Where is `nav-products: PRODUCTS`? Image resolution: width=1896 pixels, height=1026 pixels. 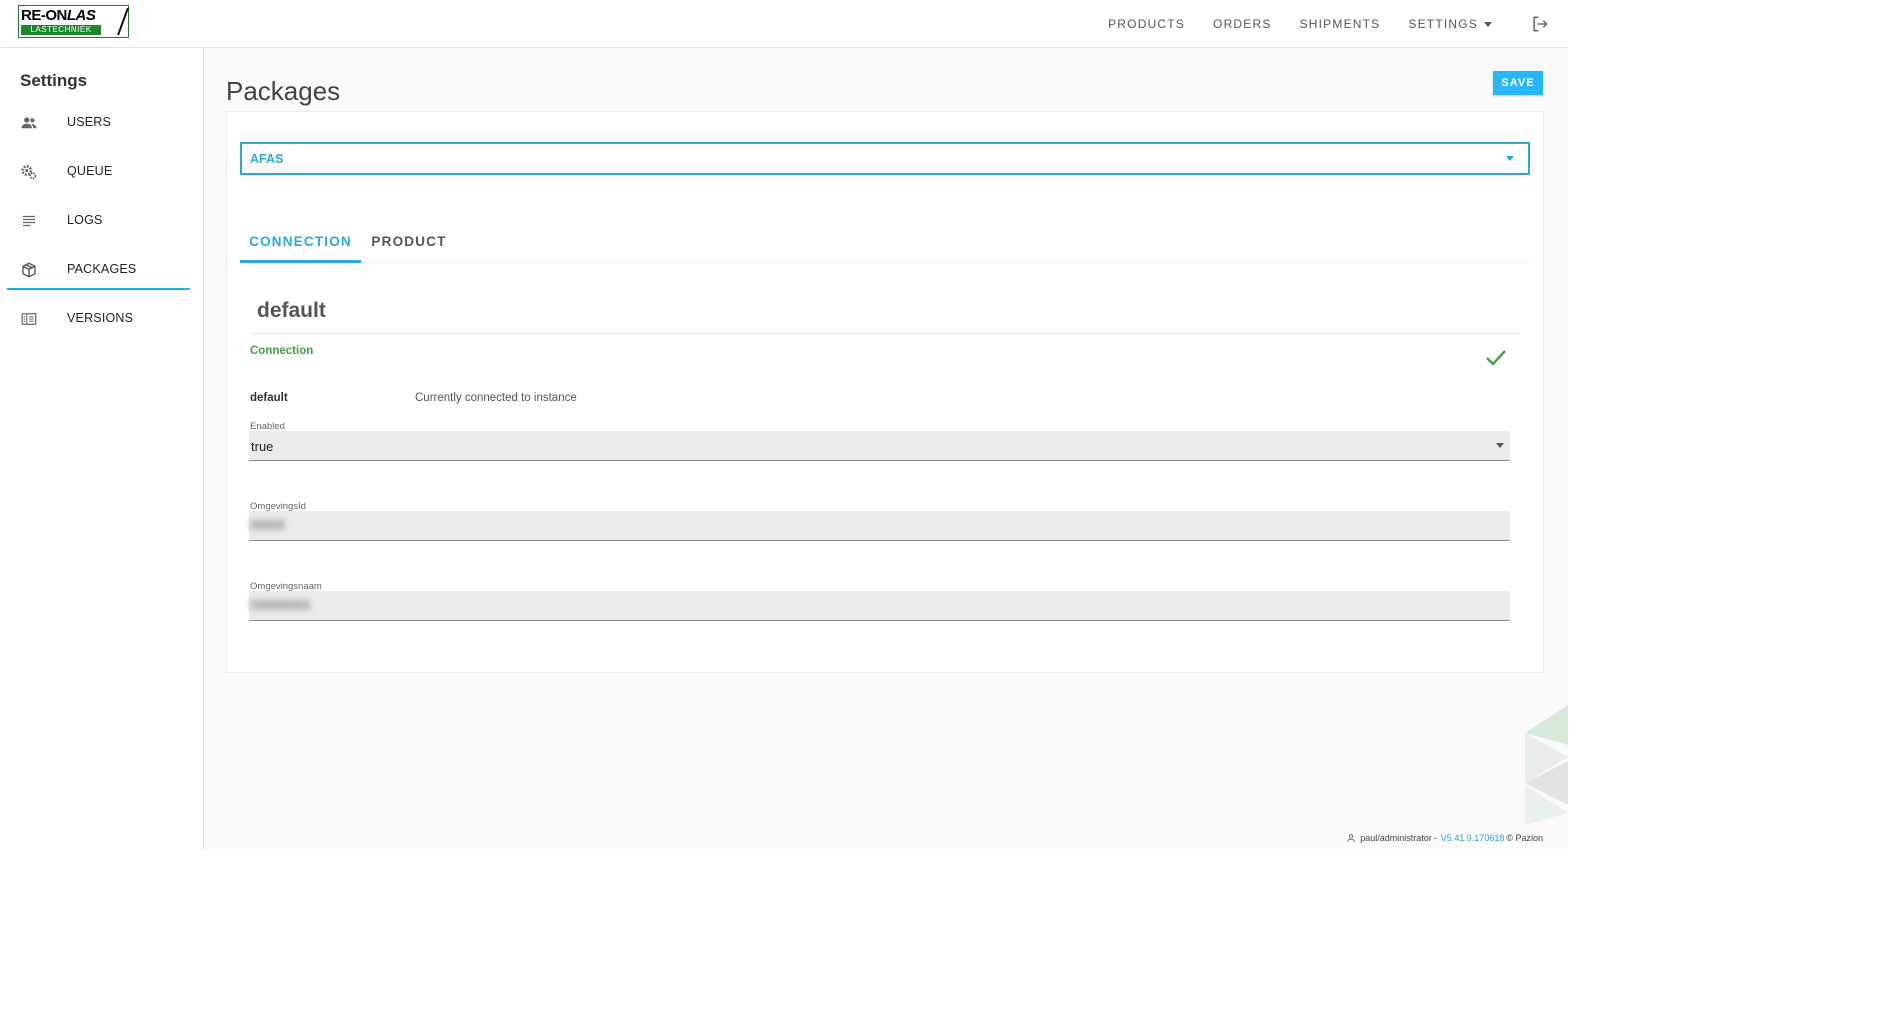 nav-products: PRODUCTS is located at coordinates (1146, 24).